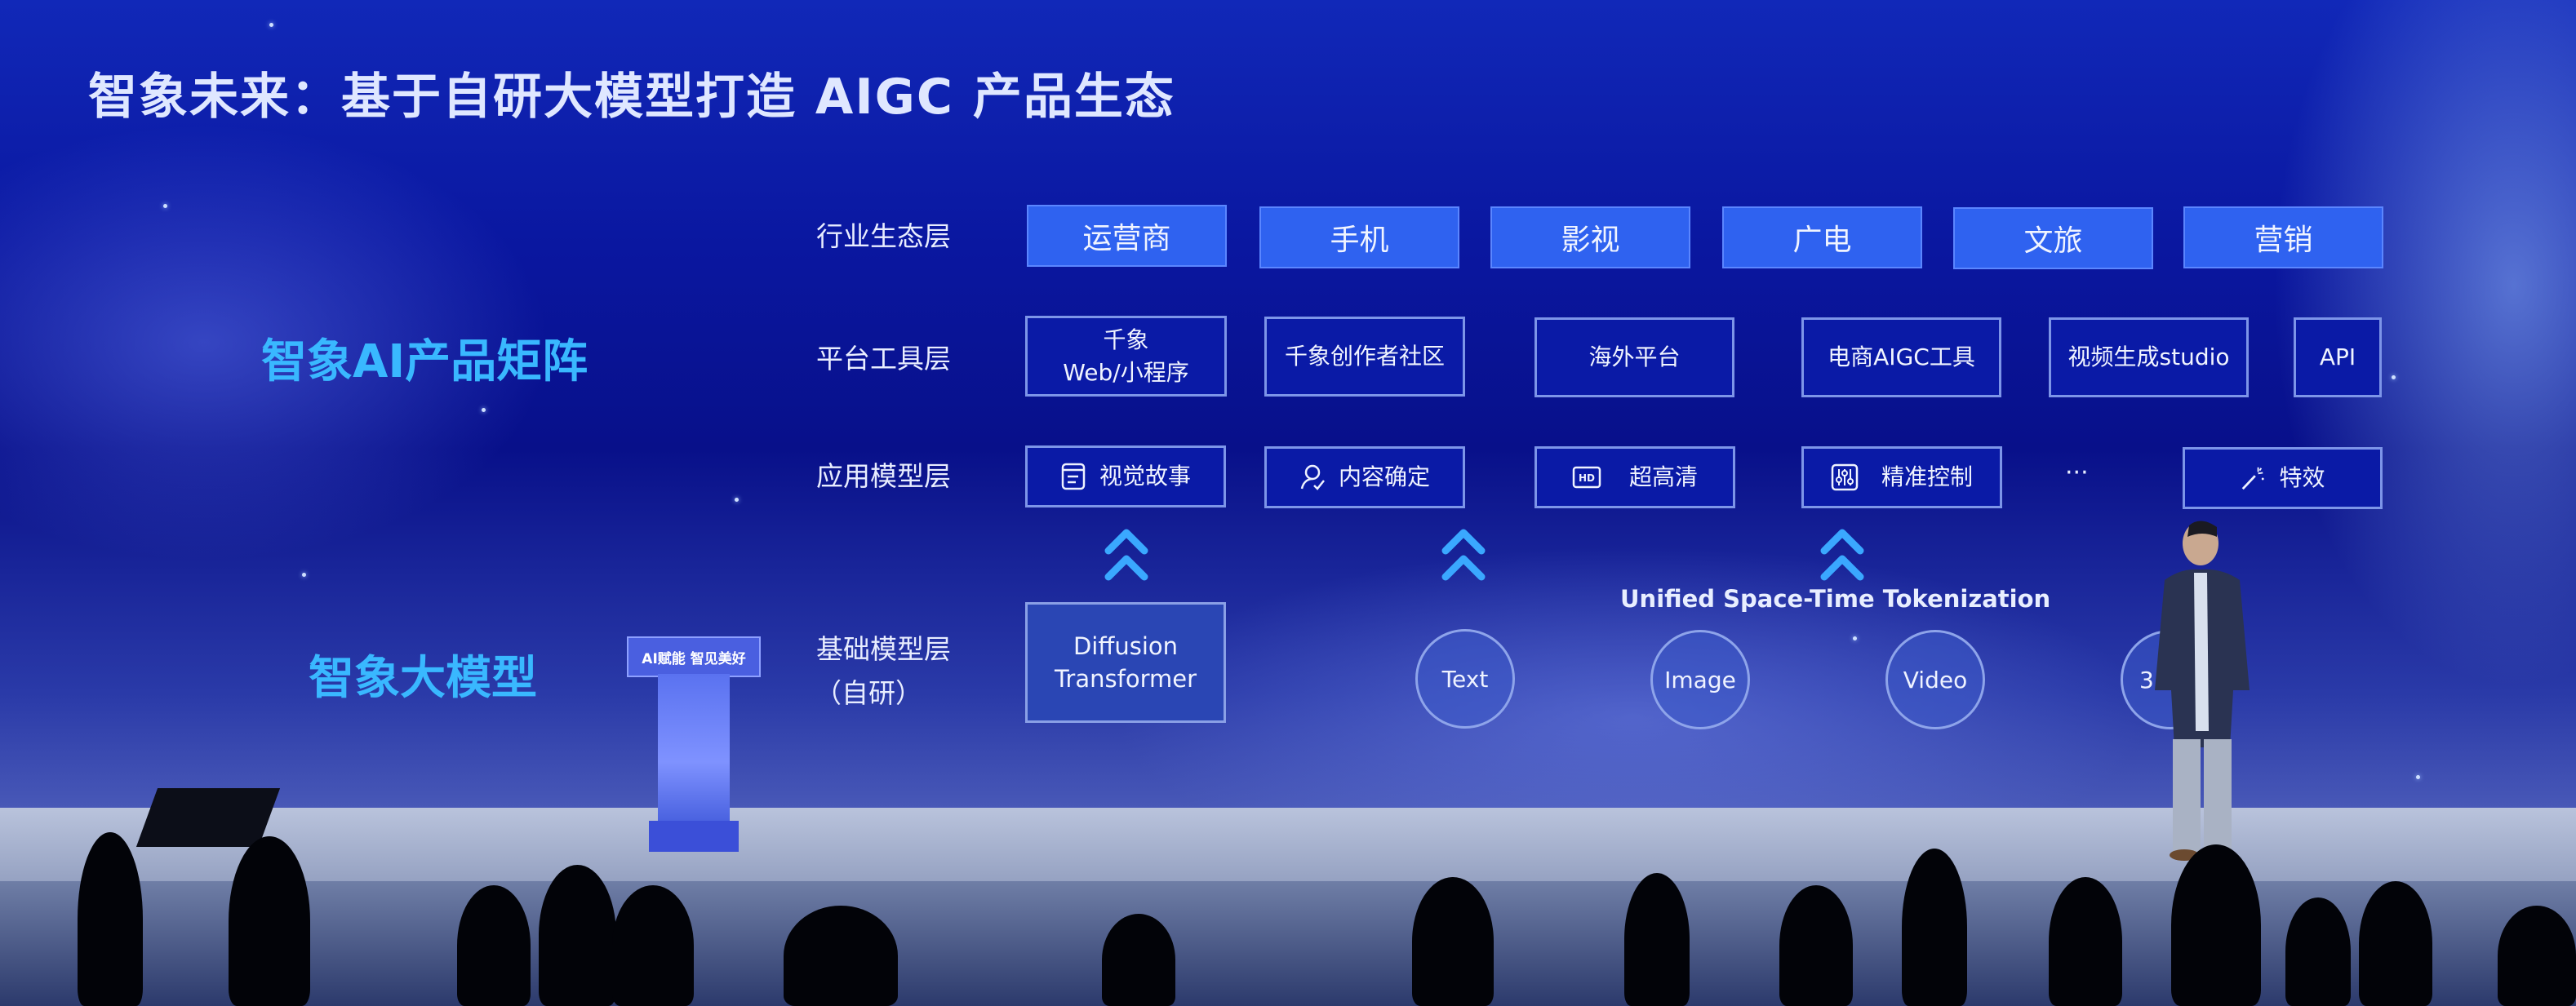  Describe the element at coordinates (1901, 357) in the screenshot. I see `platform-item: 电商AIGC工具` at that location.